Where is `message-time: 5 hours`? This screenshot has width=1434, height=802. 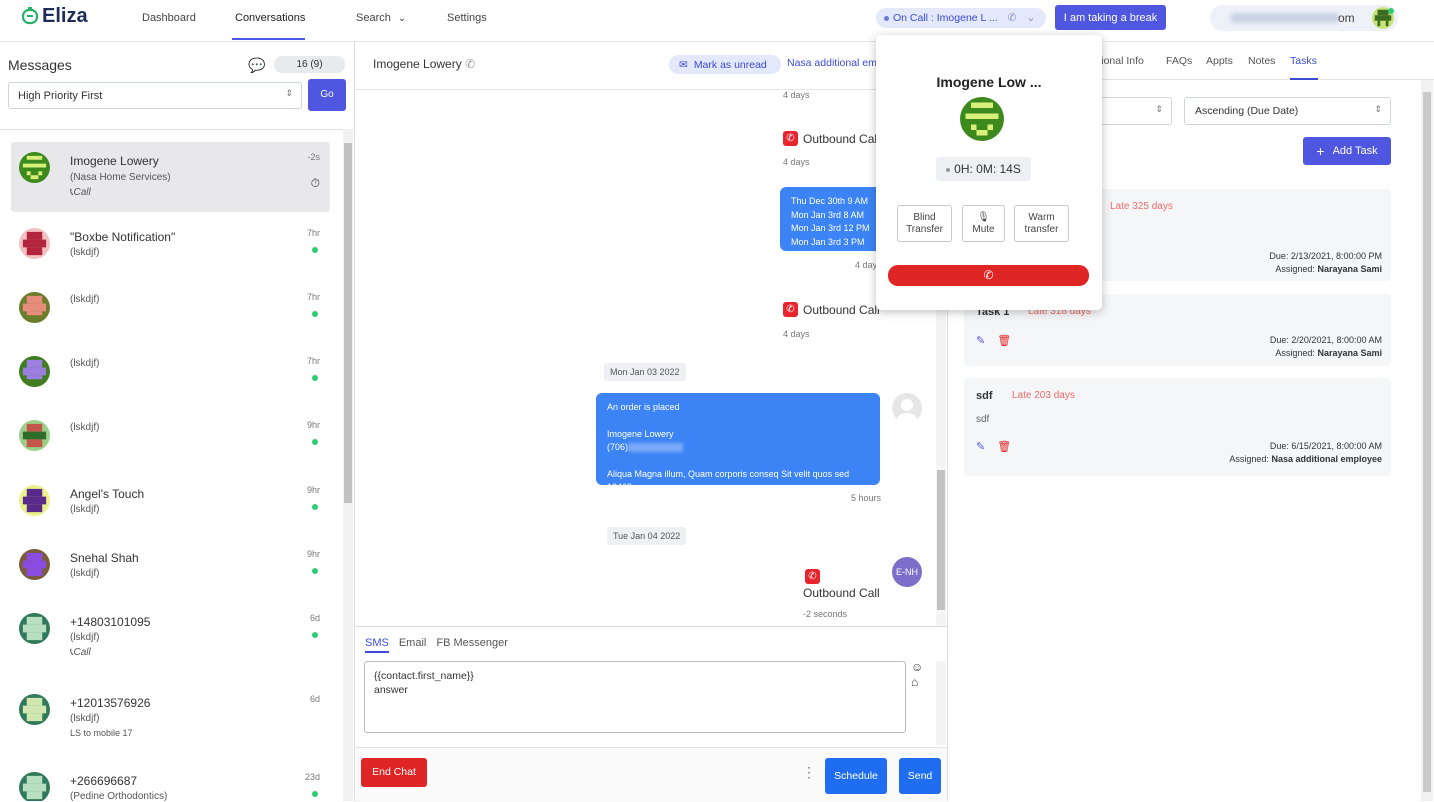
message-time: 5 hours is located at coordinates (866, 498).